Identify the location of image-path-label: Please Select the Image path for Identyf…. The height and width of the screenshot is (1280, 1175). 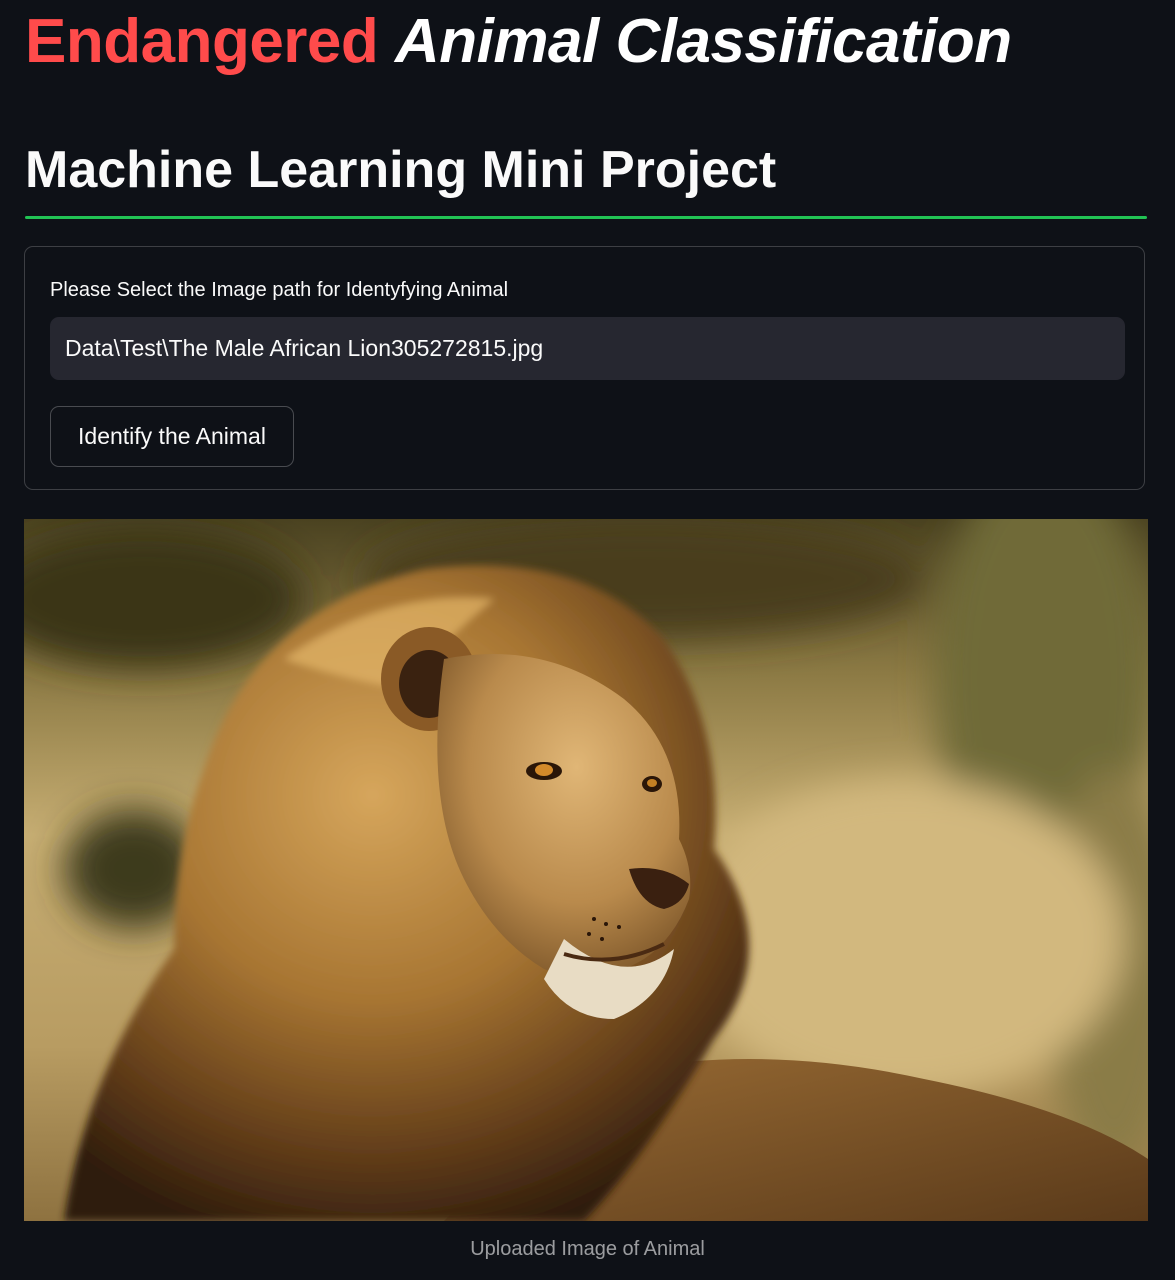
(279, 290).